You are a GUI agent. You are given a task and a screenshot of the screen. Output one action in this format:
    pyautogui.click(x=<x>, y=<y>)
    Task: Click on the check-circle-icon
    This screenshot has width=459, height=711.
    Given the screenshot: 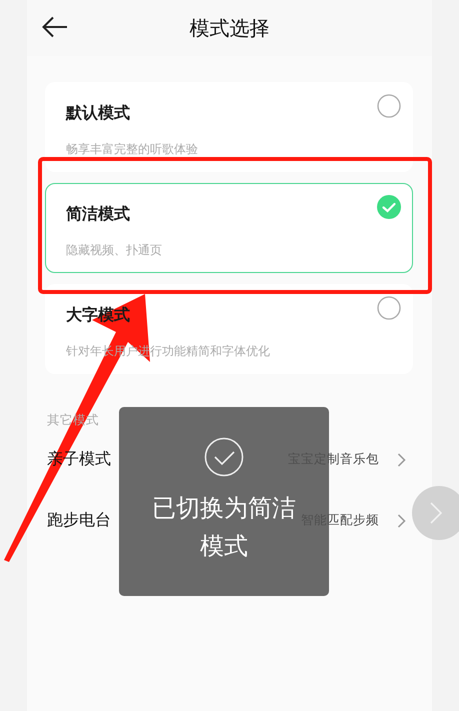 What is the action you would take?
    pyautogui.click(x=224, y=457)
    